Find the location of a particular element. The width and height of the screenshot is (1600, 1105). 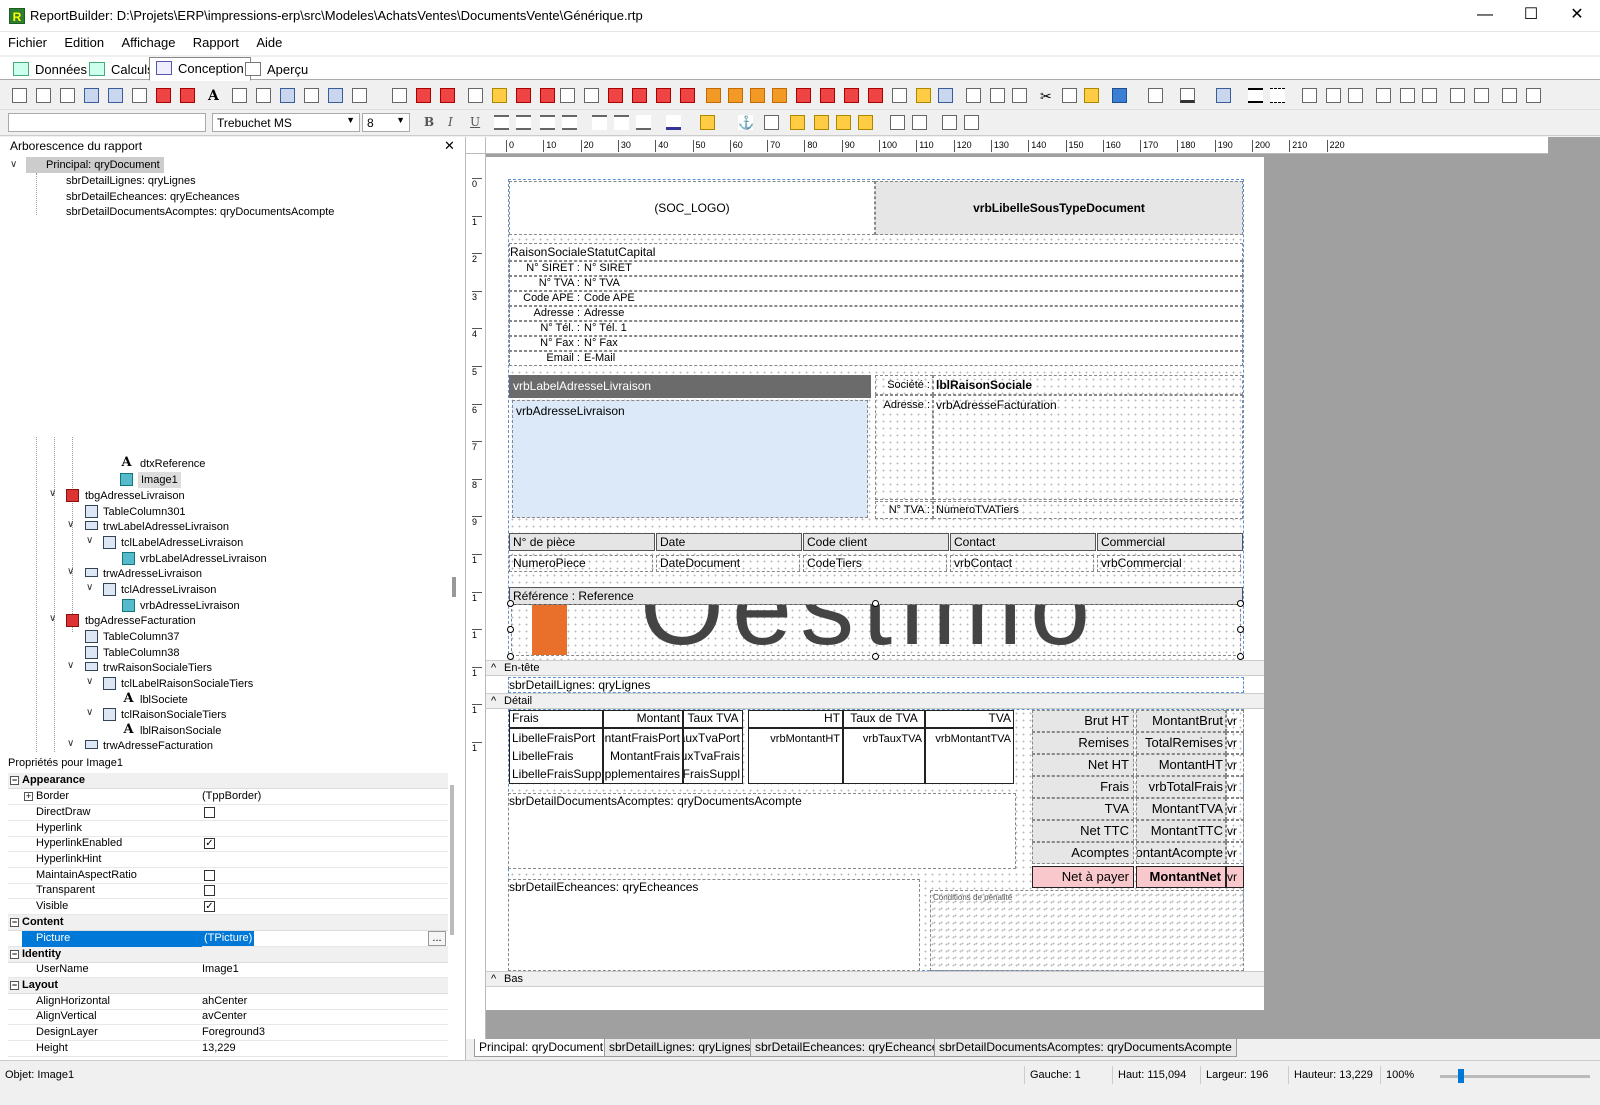

category-layout: − Layout is located at coordinates (228, 986).